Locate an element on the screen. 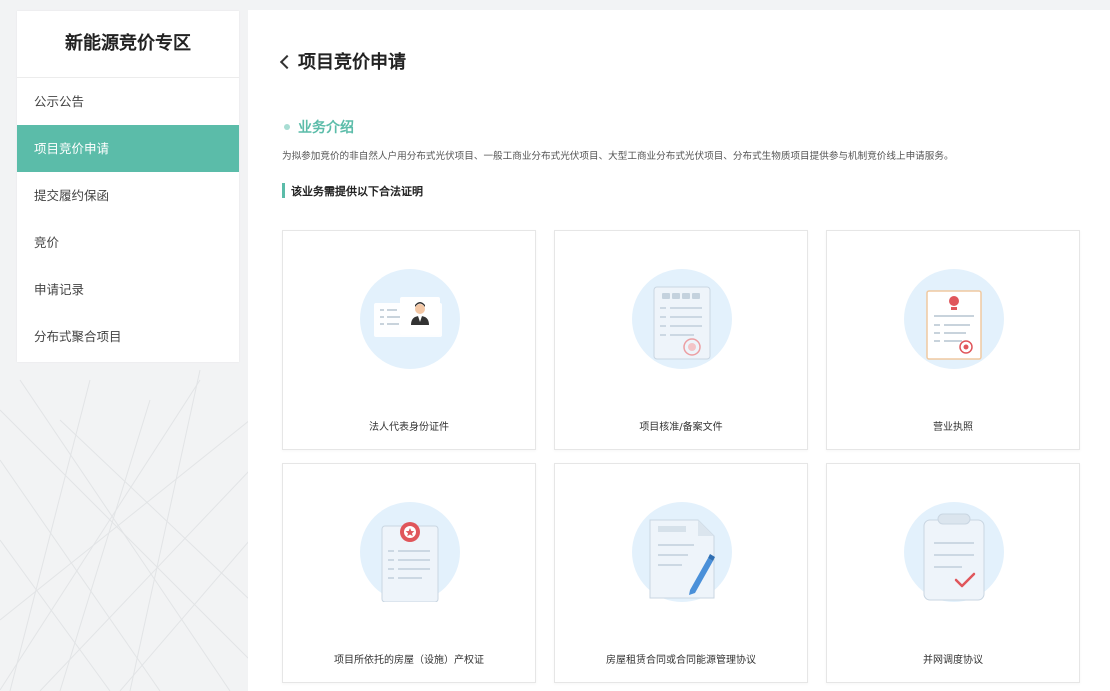 The height and width of the screenshot is (691, 1110). contract-pen-icon is located at coordinates (682, 552).